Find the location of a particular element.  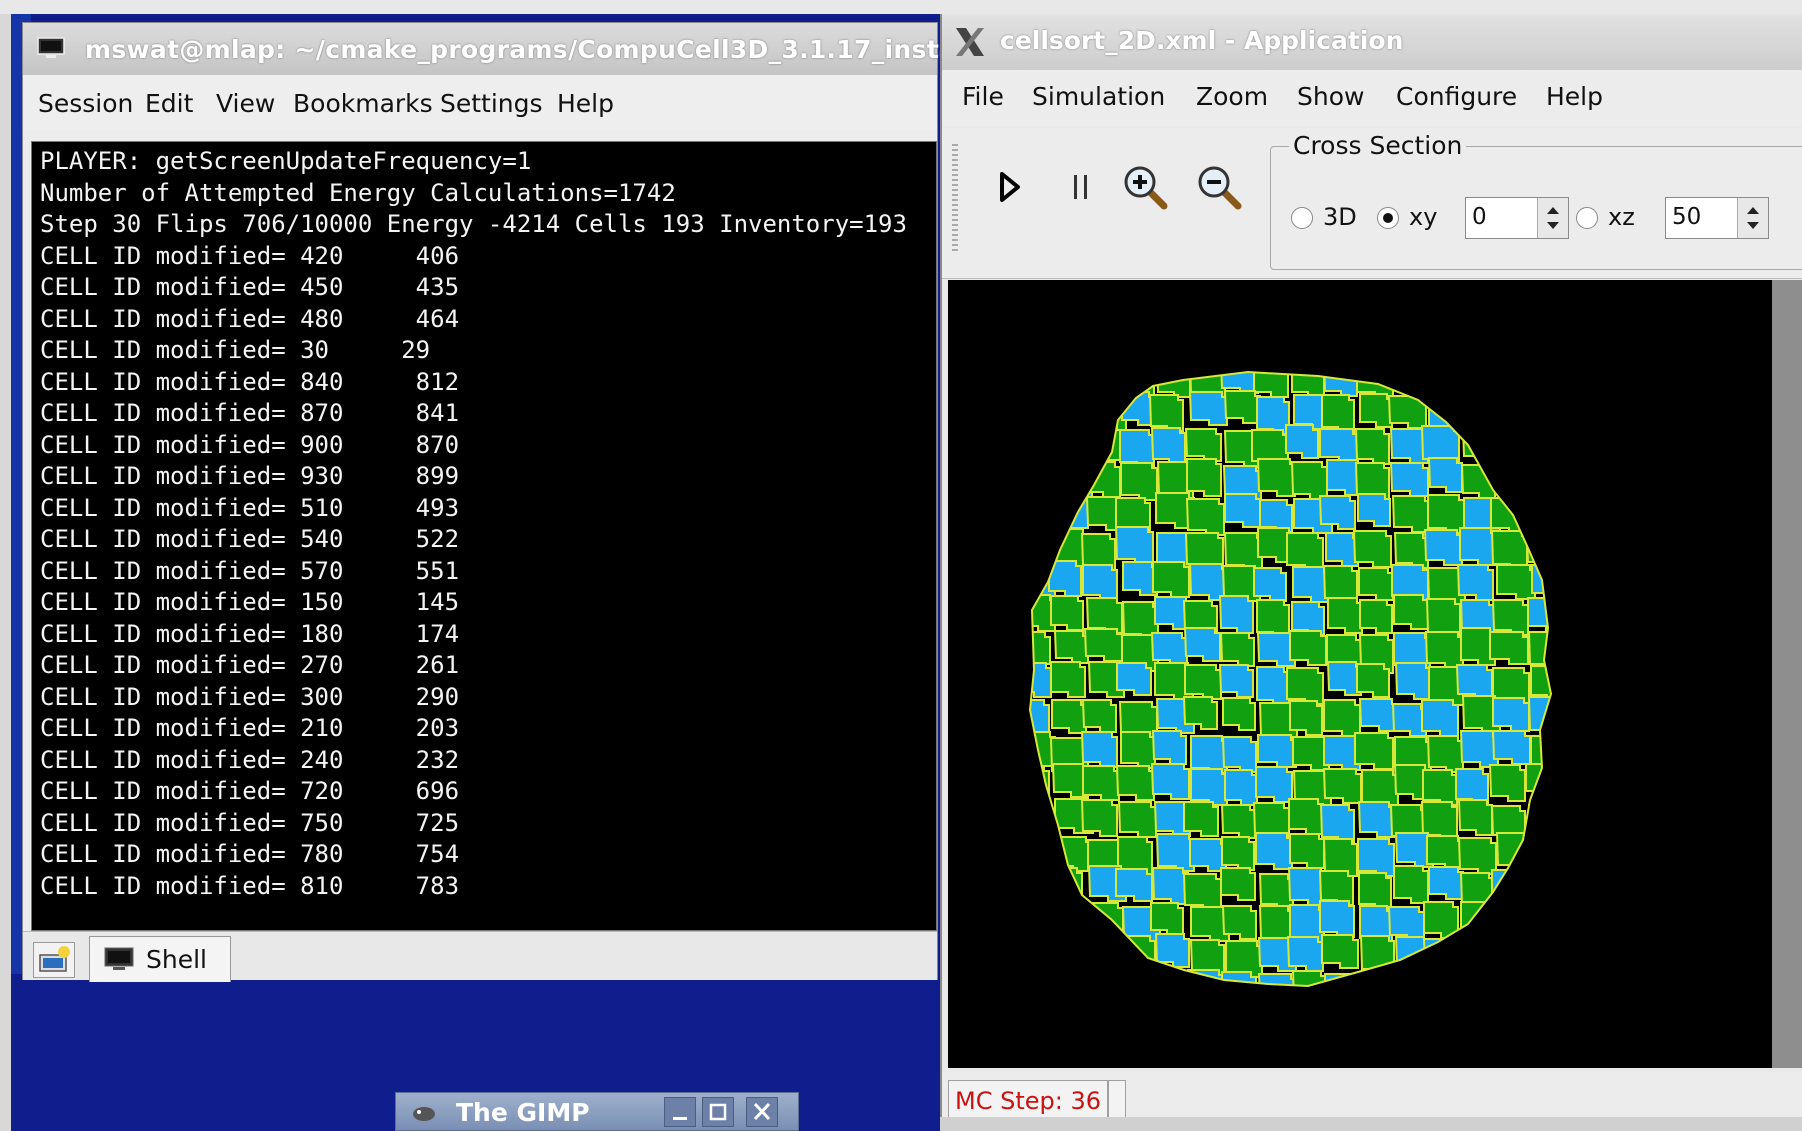

menu-help-player: Help is located at coordinates (1574, 96).